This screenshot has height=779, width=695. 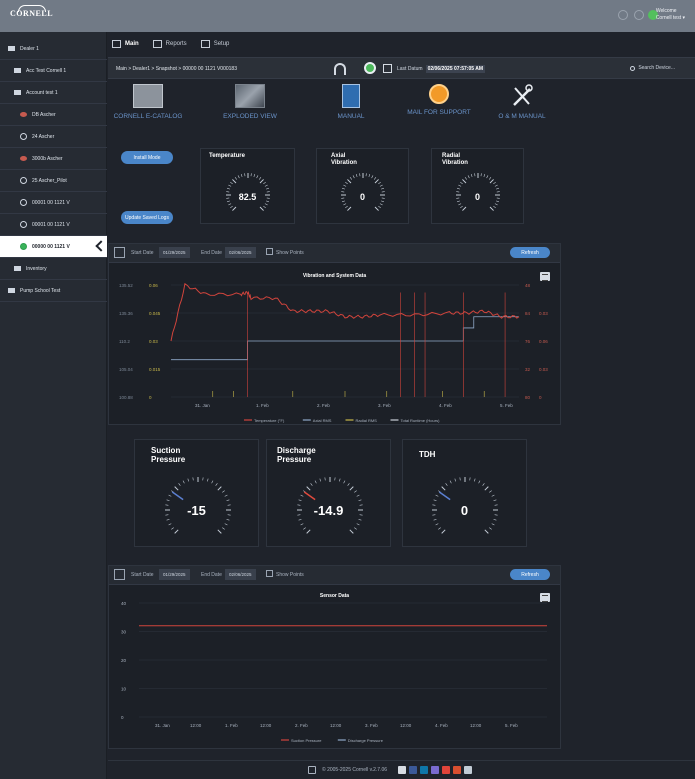 What do you see at coordinates (250, 116) in the screenshot?
I see `exploded-view-label: EXPLODED VIEW` at bounding box center [250, 116].